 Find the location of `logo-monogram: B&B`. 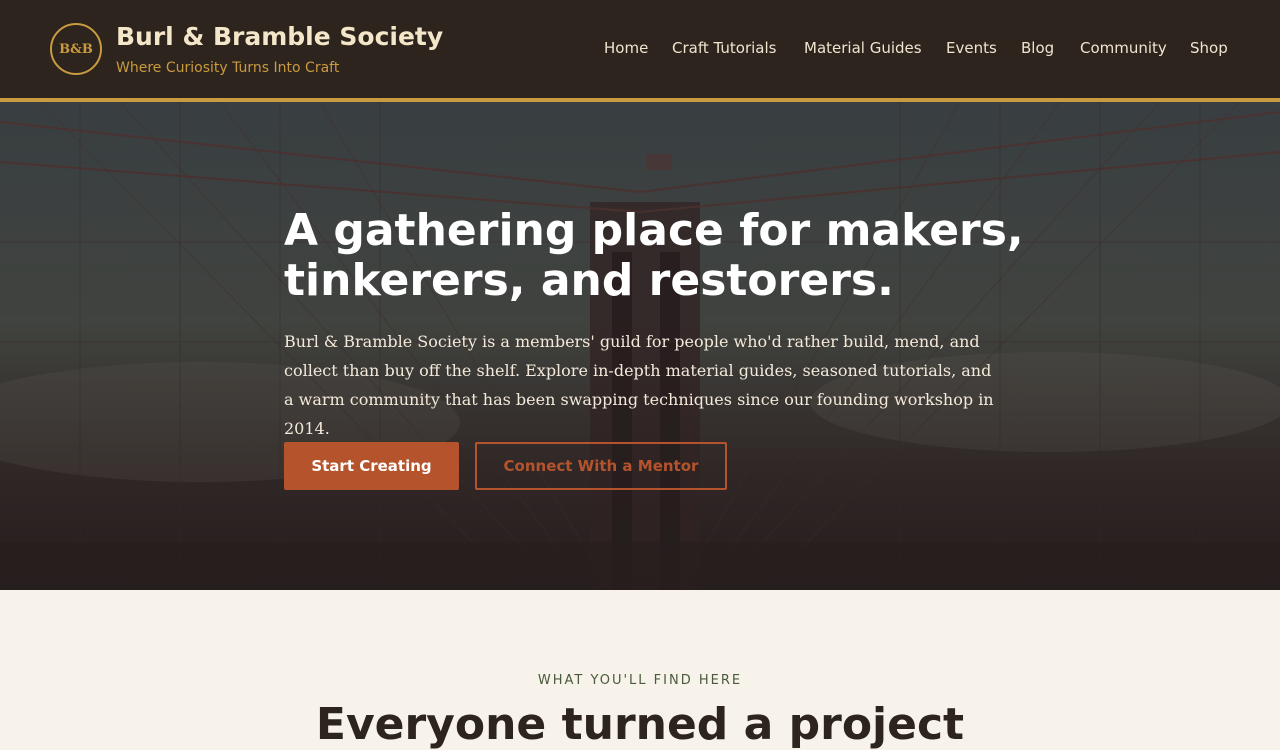

logo-monogram: B&B is located at coordinates (76, 49).